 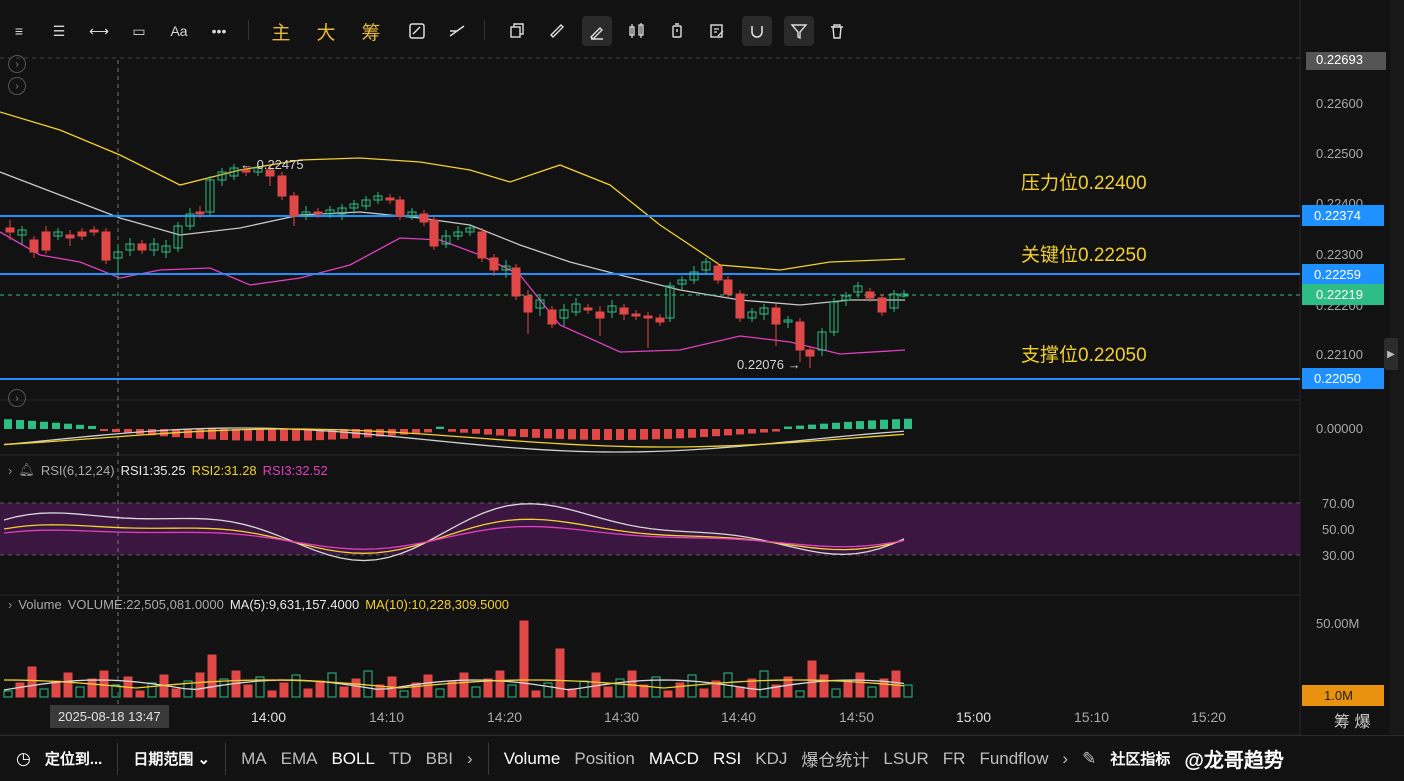 What do you see at coordinates (1338, 503) in the screenshot?
I see `rsi-axis-label: 70.00` at bounding box center [1338, 503].